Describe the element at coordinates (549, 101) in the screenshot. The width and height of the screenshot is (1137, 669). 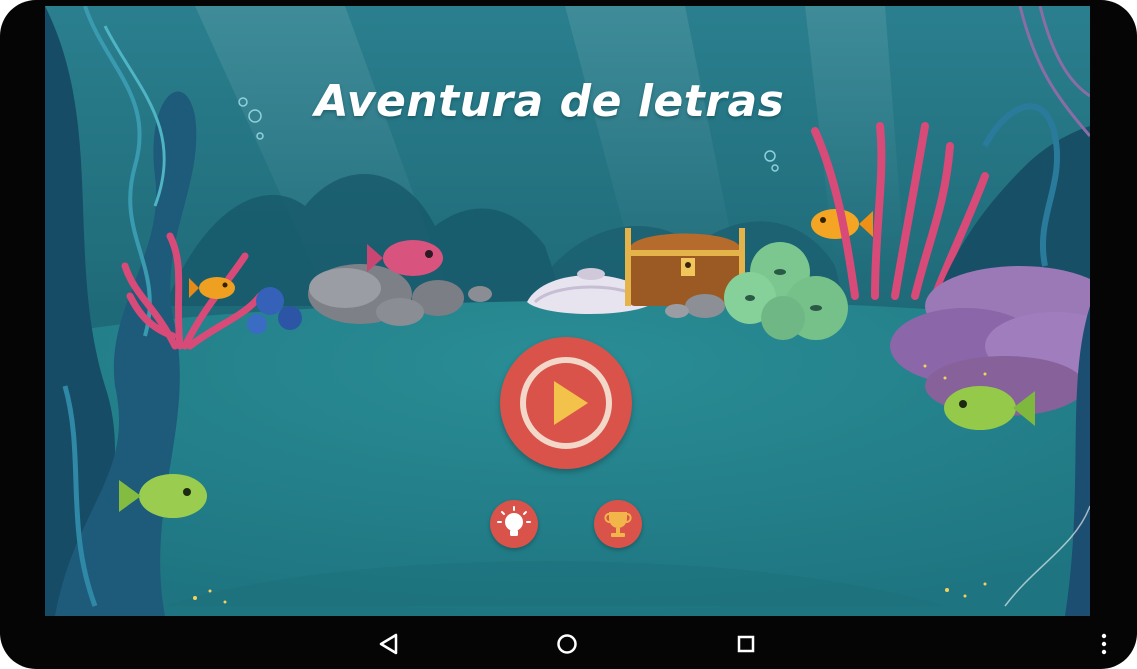
I see `game-title-text: Aventura de letras` at that location.